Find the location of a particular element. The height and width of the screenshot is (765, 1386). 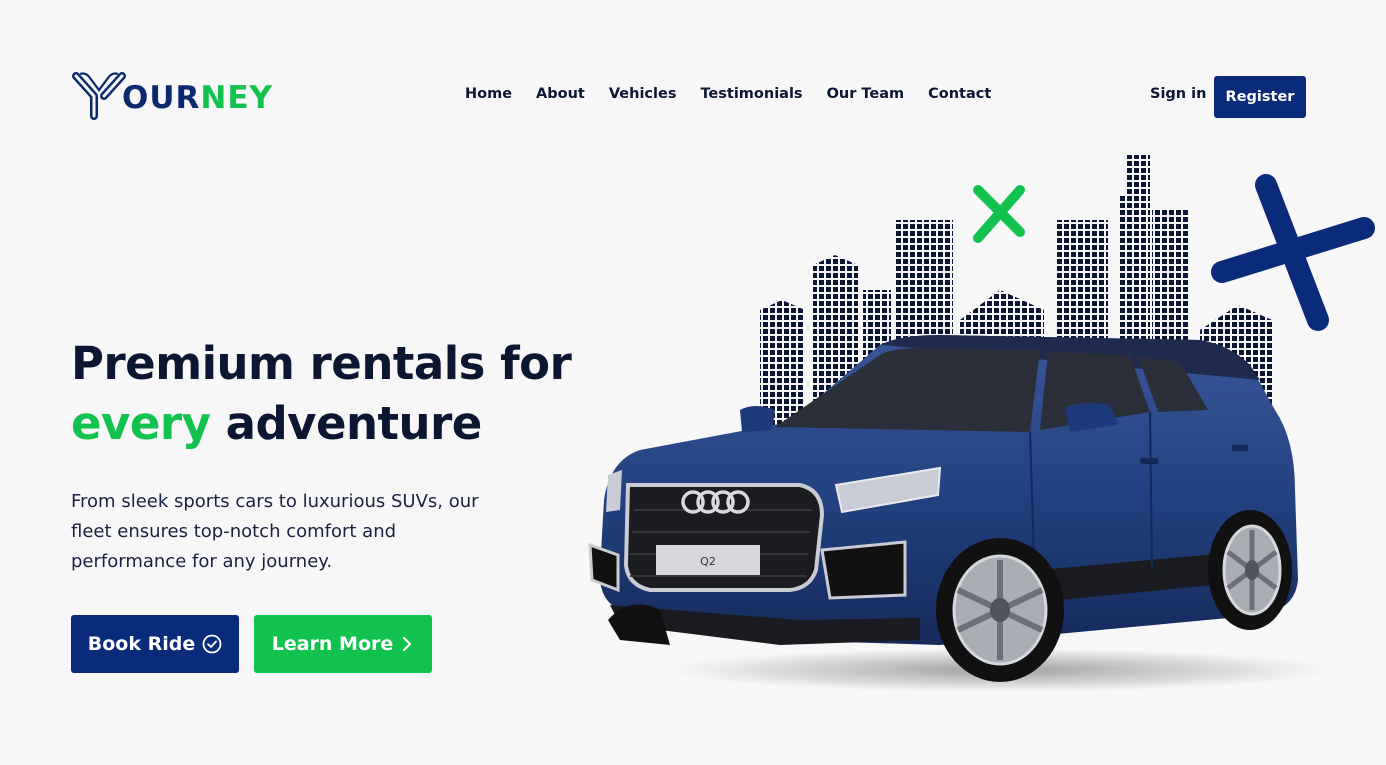

book-ride-button: Book Ride is located at coordinates (155, 644).